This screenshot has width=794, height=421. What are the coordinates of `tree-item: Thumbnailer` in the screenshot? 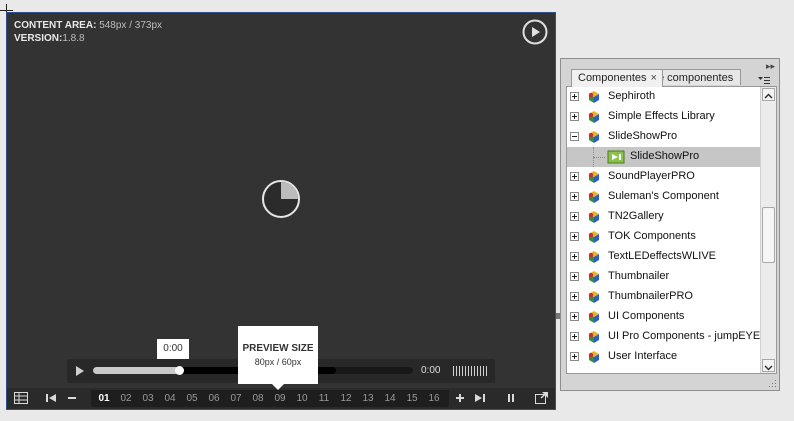 It's located at (663, 277).